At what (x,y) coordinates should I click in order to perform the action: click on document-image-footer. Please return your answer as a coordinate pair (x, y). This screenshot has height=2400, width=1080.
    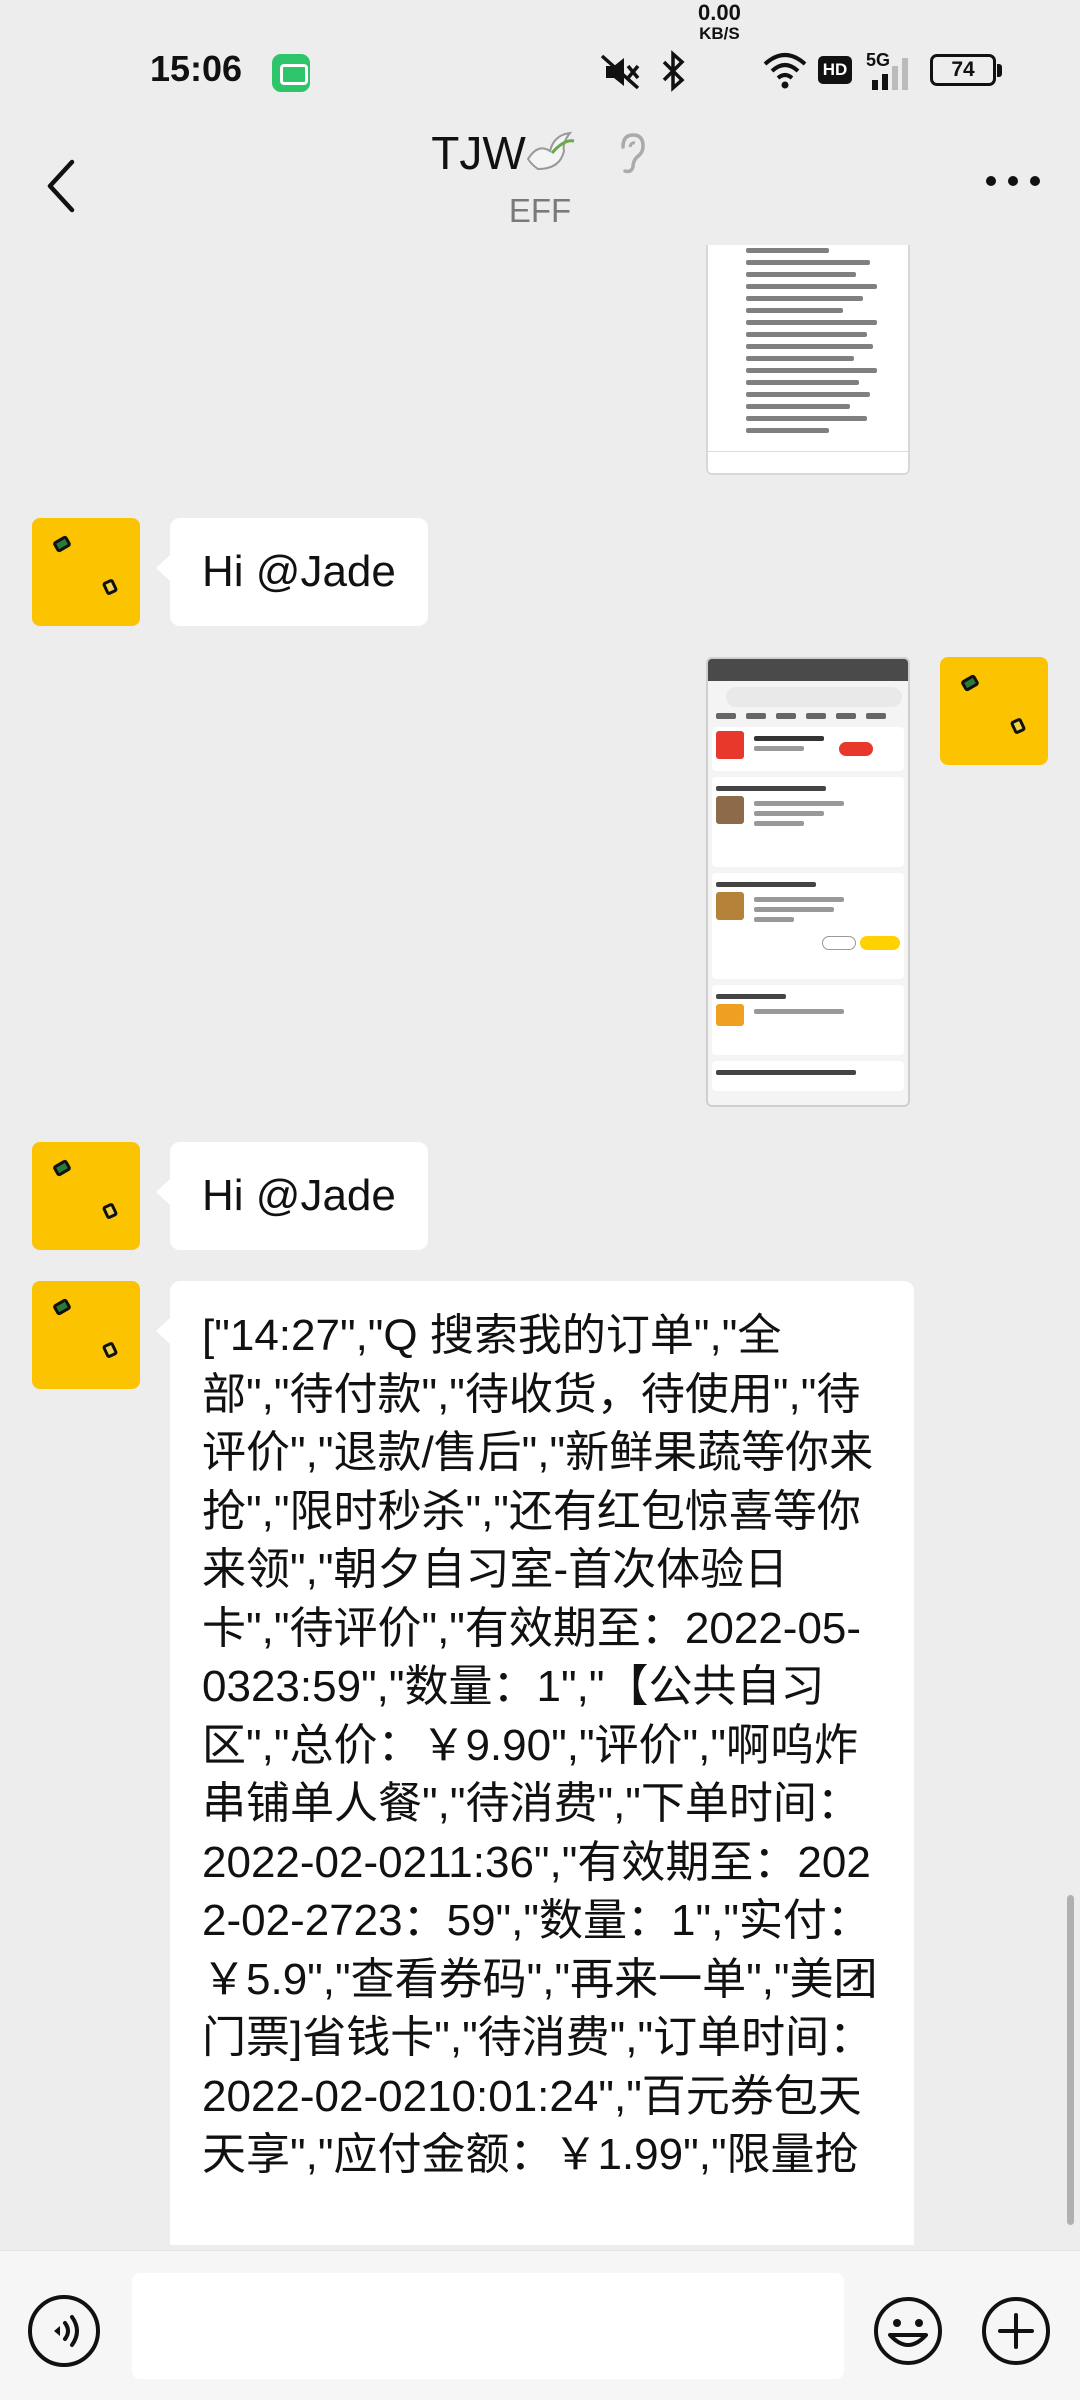
    Looking at the image, I should click on (808, 462).